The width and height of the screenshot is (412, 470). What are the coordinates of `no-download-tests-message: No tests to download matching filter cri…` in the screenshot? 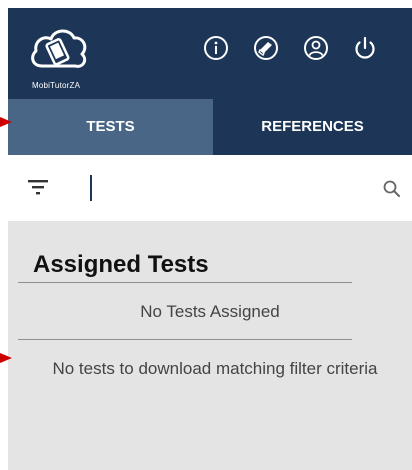 It's located at (215, 368).